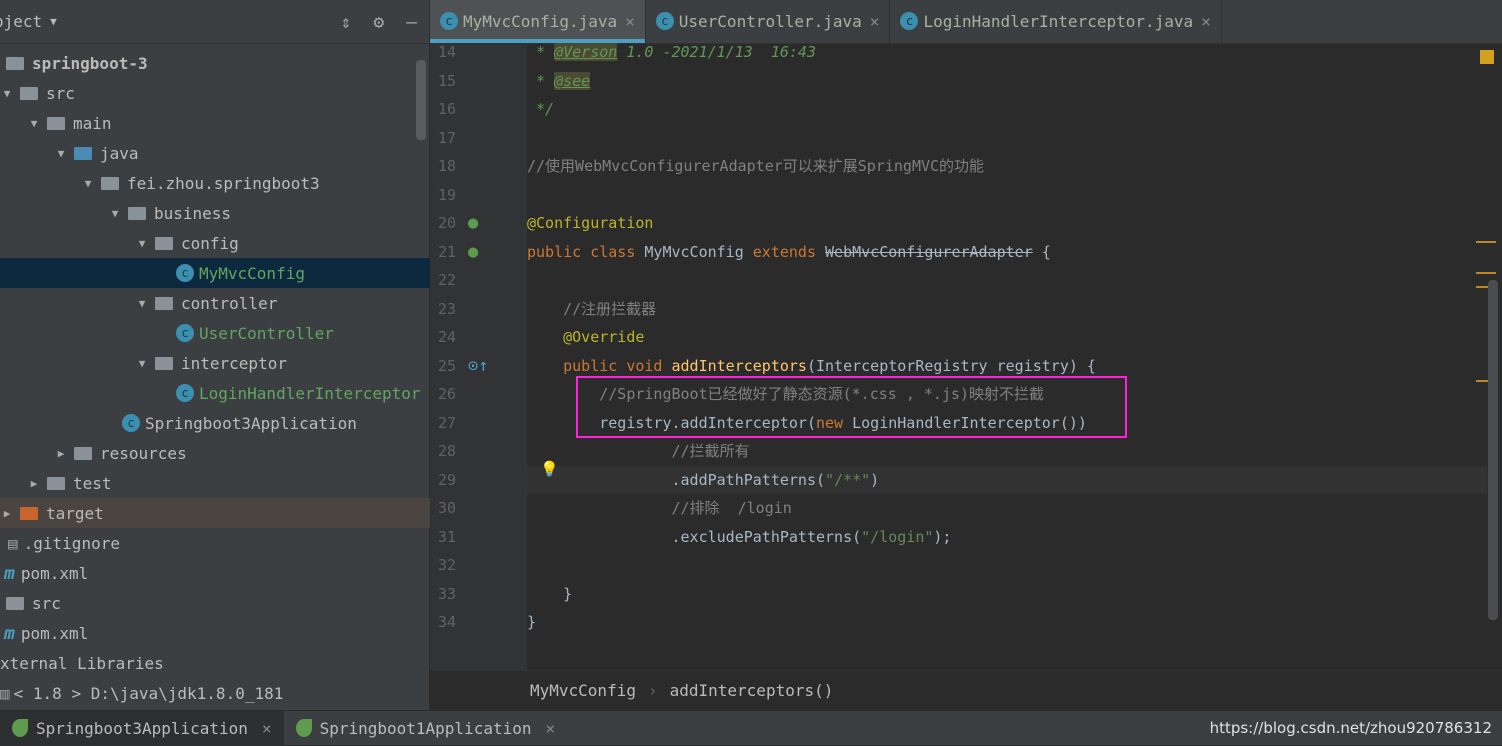 The height and width of the screenshot is (746, 1502). Describe the element at coordinates (703, 480) in the screenshot. I see `code-line: .addPathPatterns("/**")` at that location.